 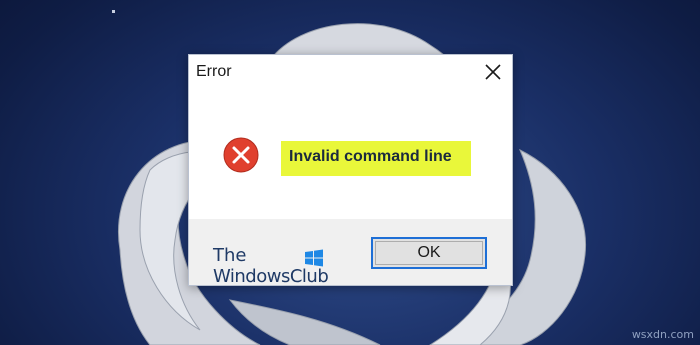 I want to click on ok-button: OK, so click(x=429, y=253).